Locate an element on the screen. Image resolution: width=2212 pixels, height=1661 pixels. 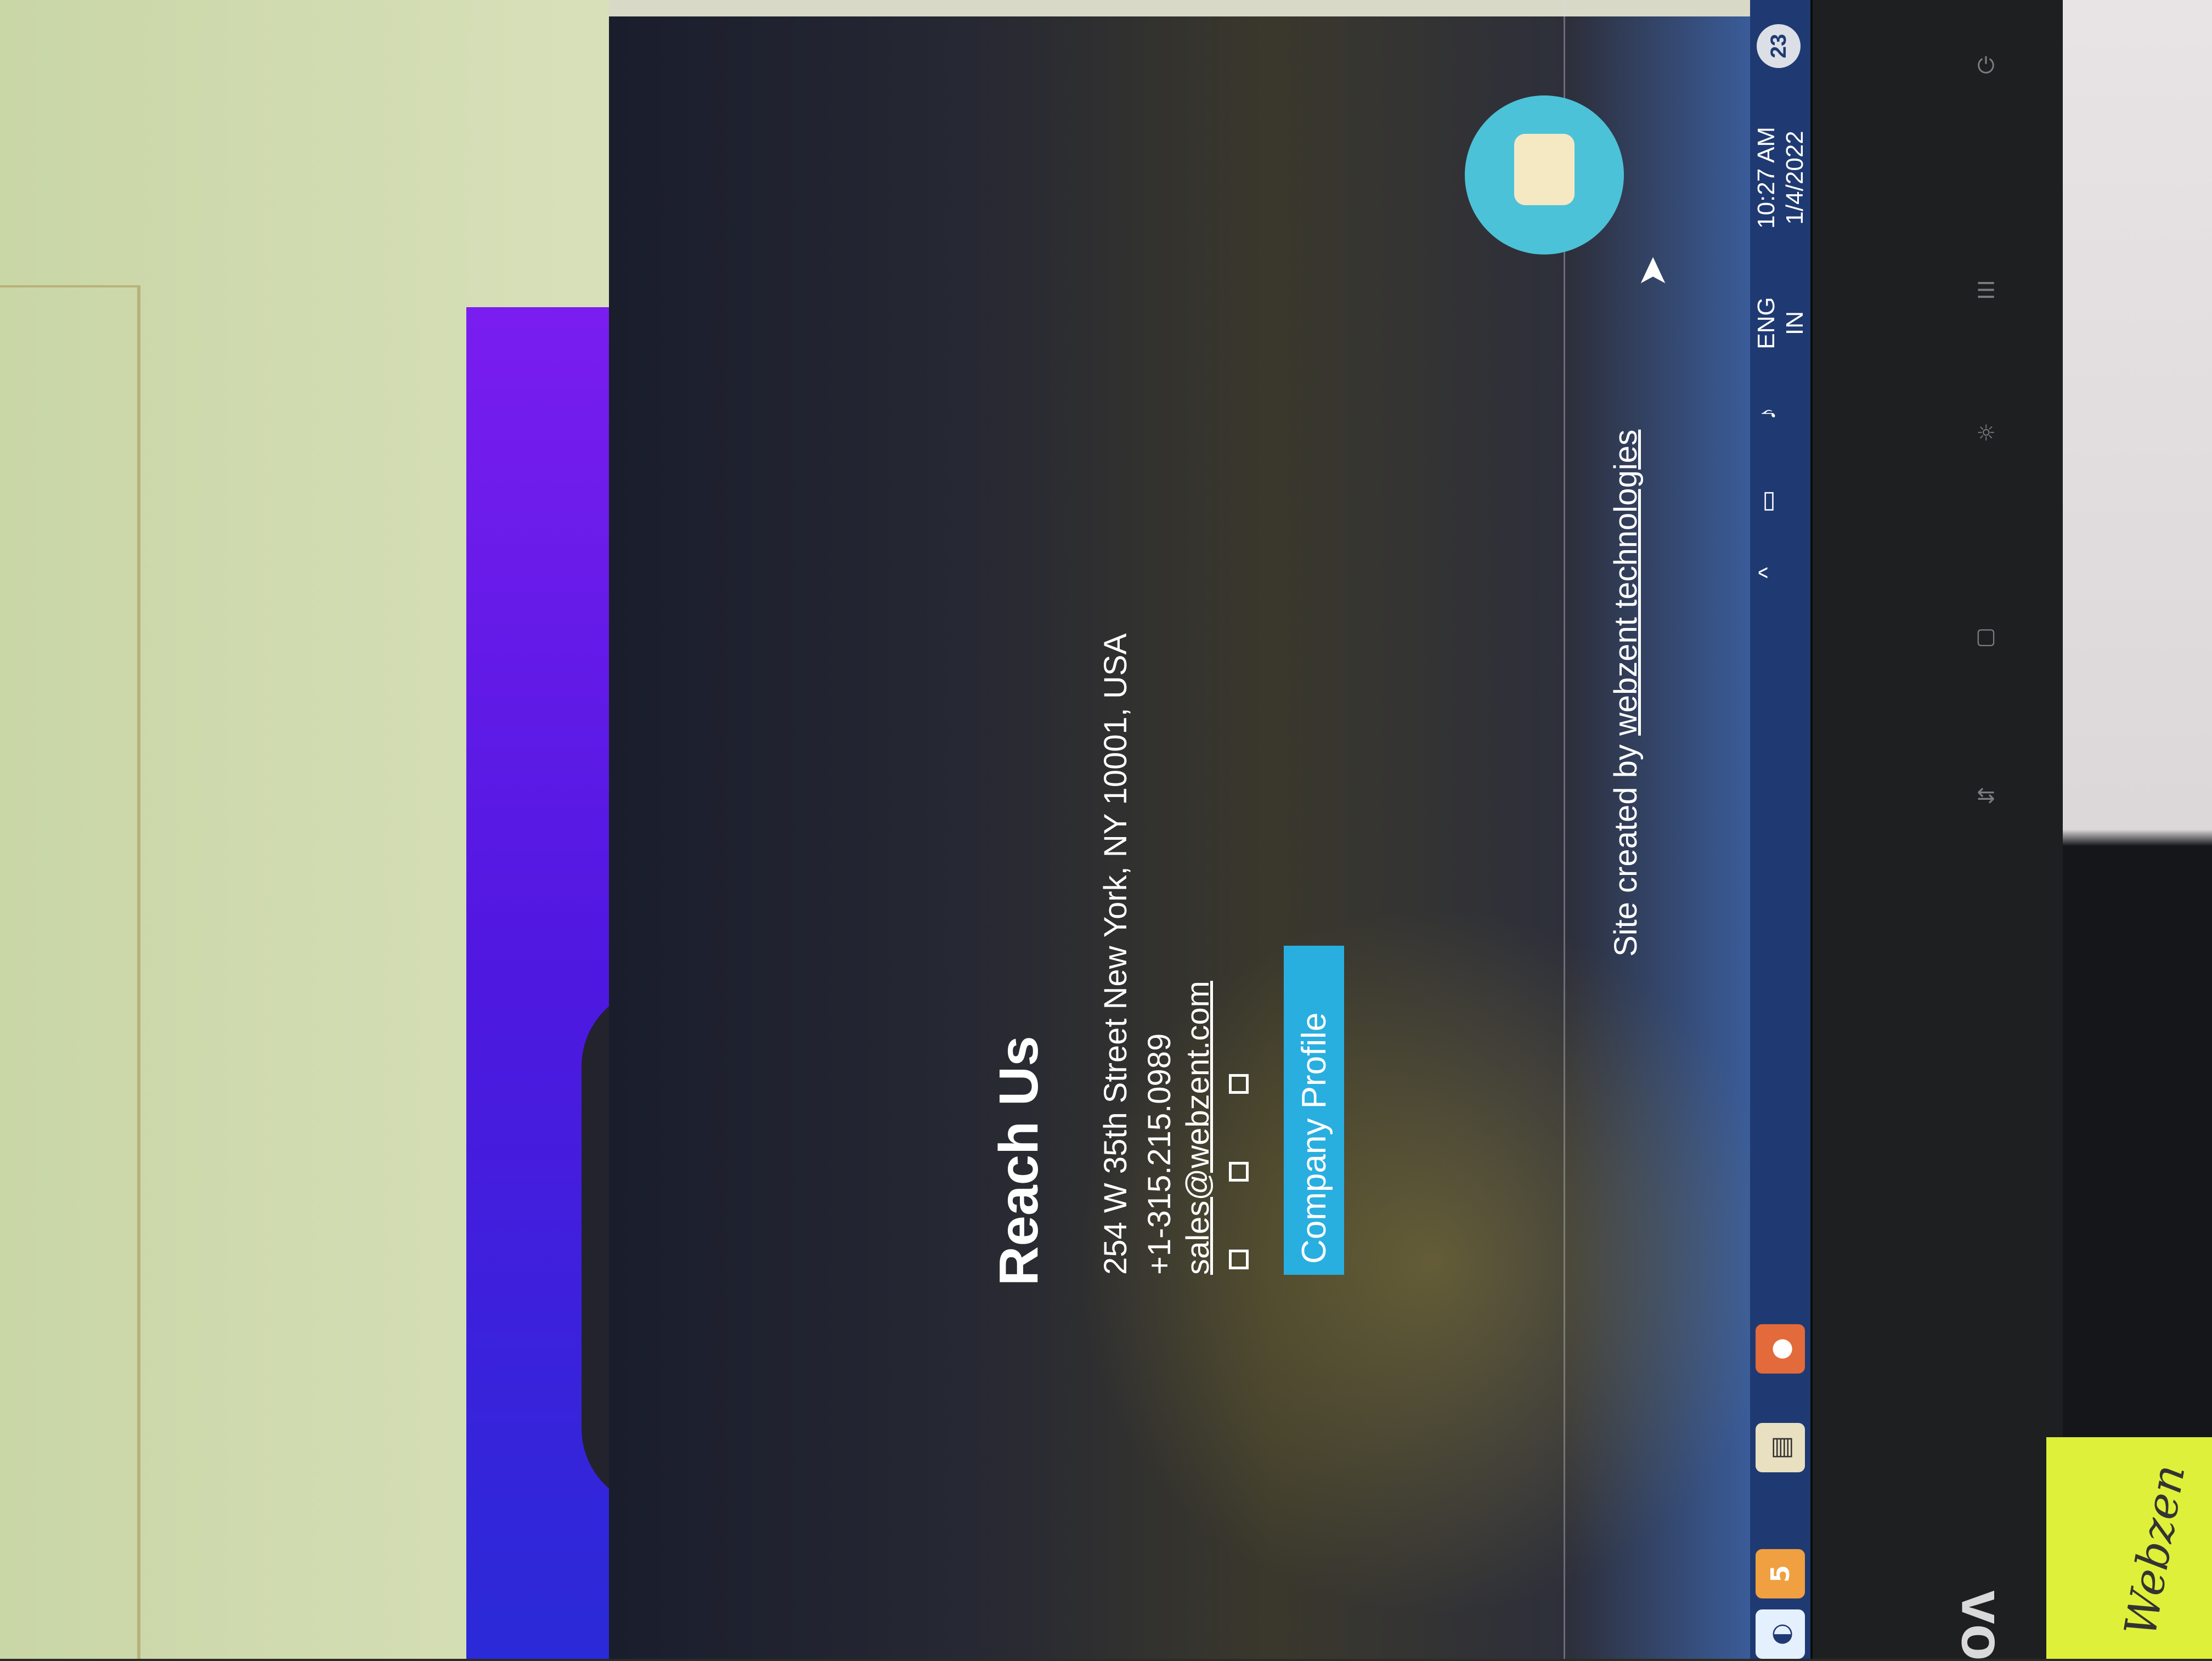
chrome-taskbar-icon: ● is located at coordinates (1781, 1349).